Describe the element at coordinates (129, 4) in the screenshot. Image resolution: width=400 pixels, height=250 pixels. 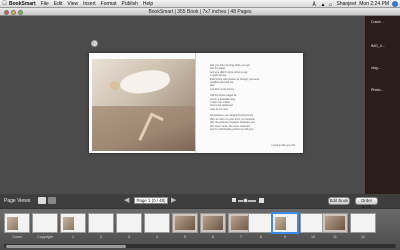
I see `menu-publish: Publish` at that location.